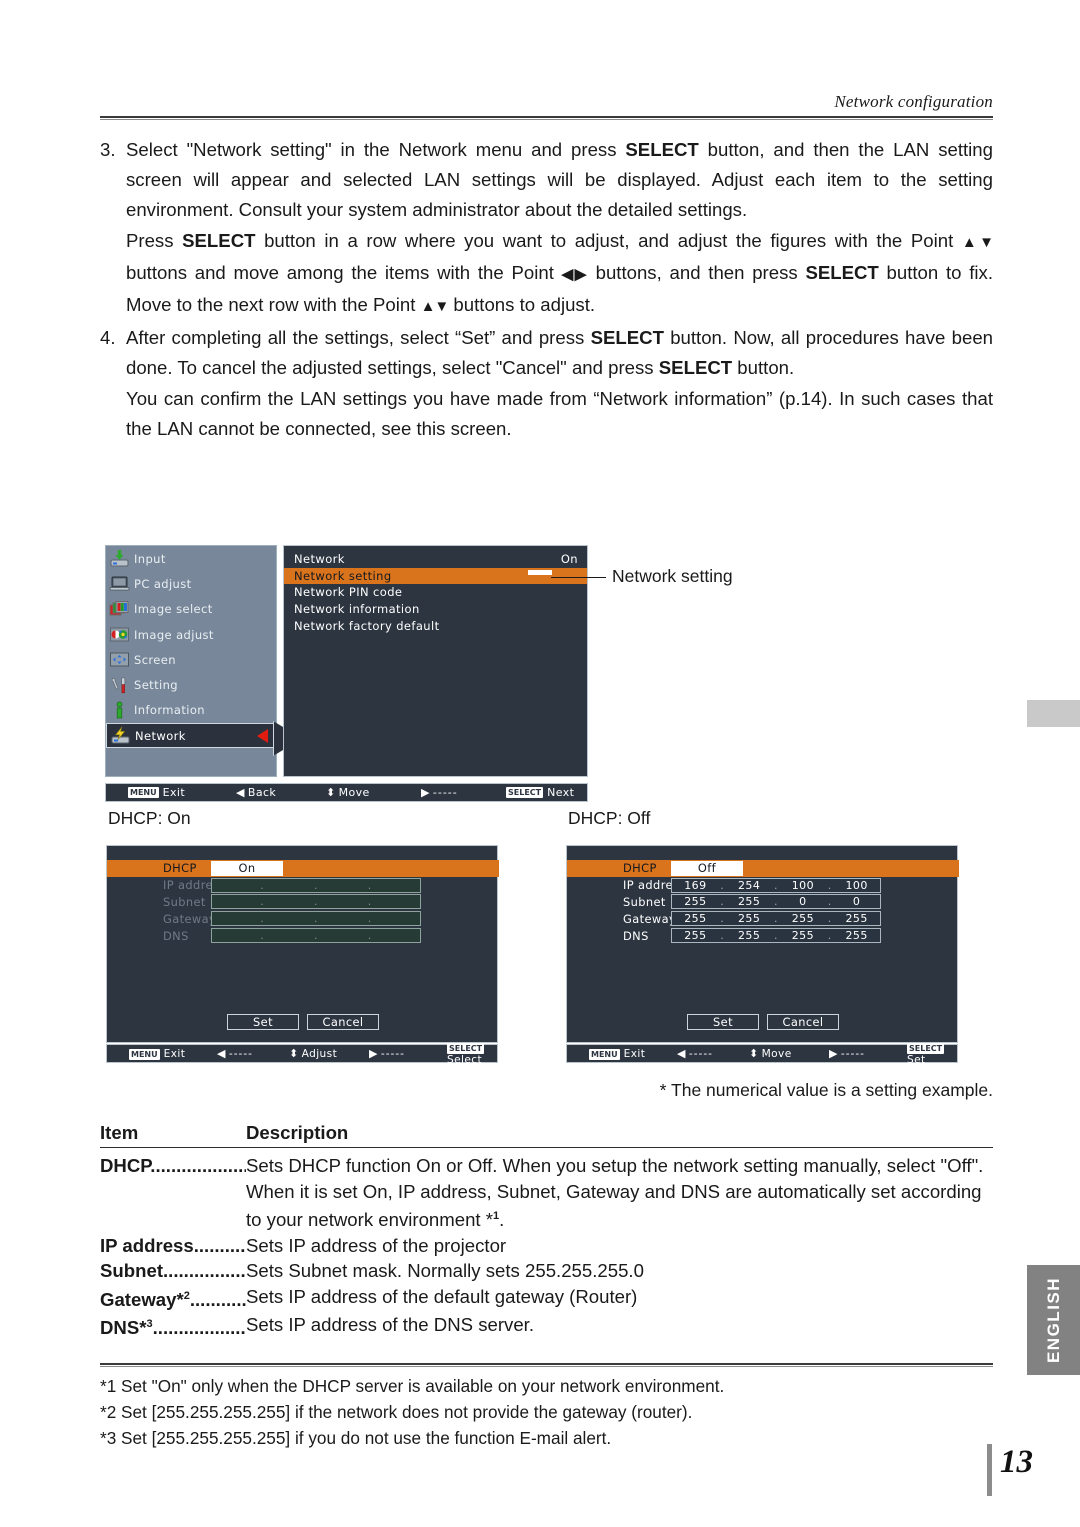 The width and height of the screenshot is (1080, 1527). What do you see at coordinates (695, 885) in the screenshot?
I see `ip-octet: 169` at bounding box center [695, 885].